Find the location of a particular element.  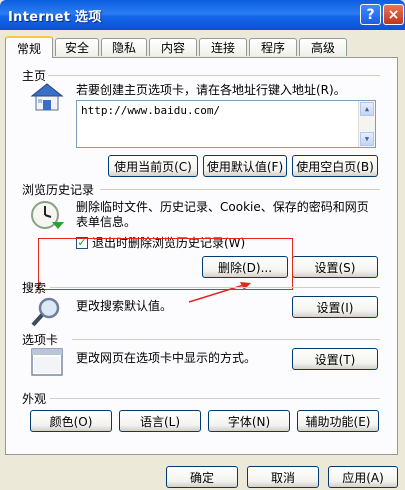

search-divider is located at coordinates (215, 287).